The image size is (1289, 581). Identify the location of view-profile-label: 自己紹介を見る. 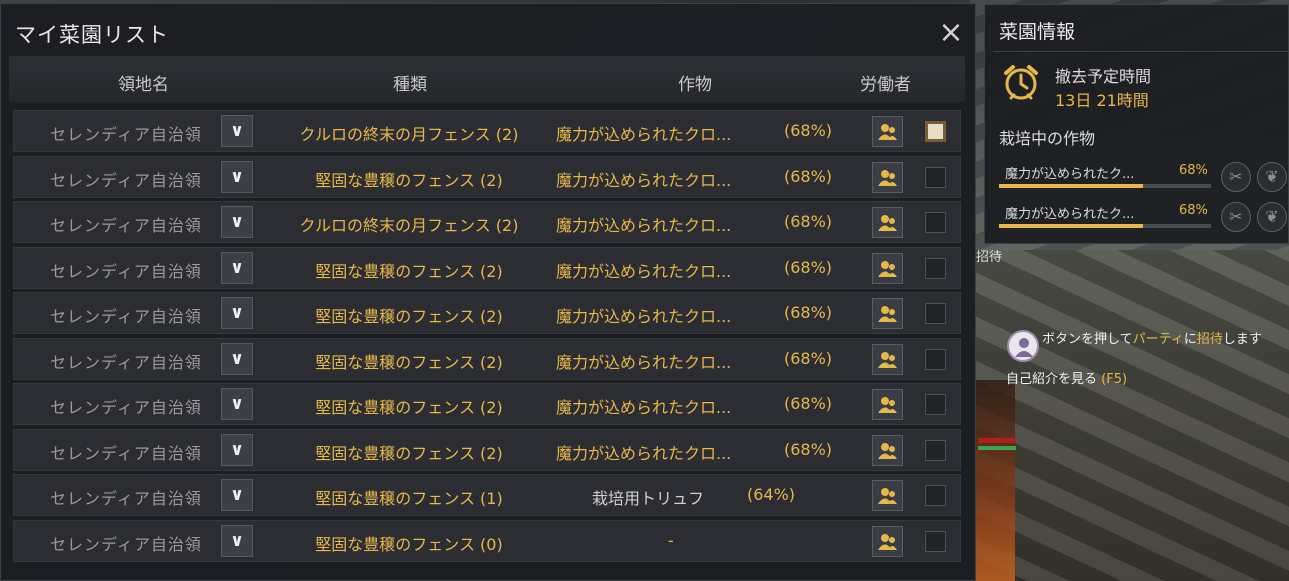
(1052, 379).